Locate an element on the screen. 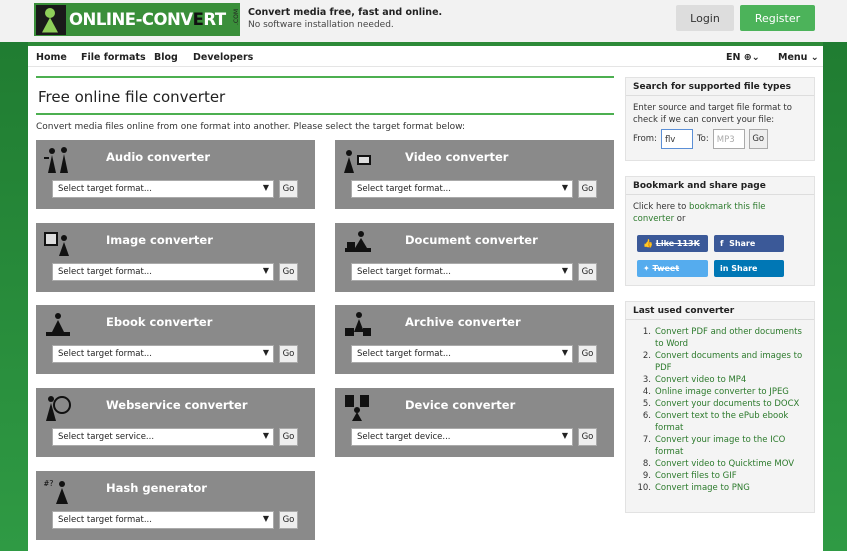 The height and width of the screenshot is (551, 847). video-icon is located at coordinates (357, 161).